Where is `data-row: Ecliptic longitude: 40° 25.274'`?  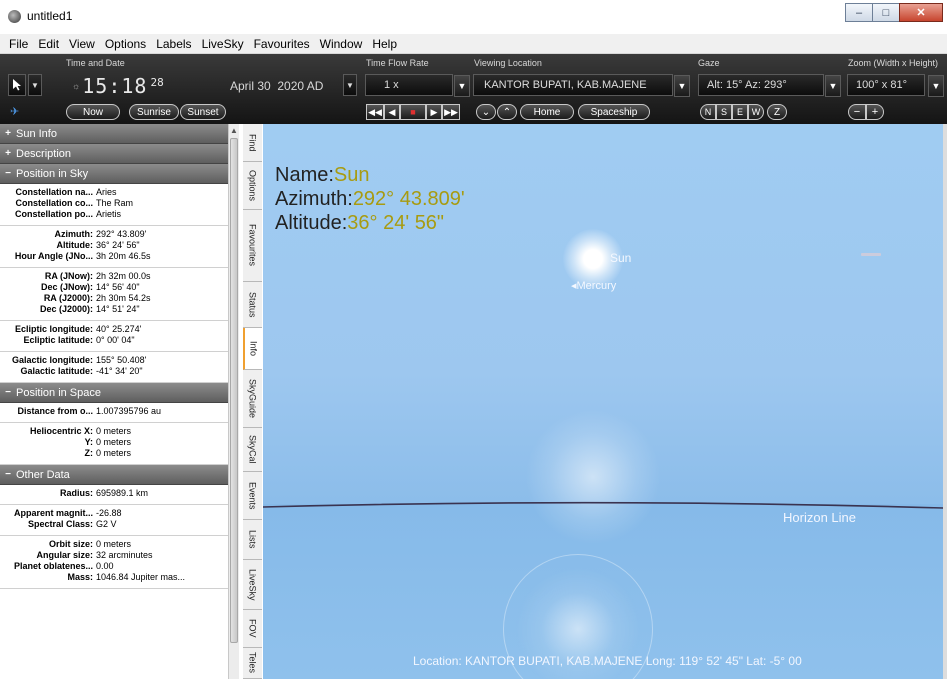 data-row: Ecliptic longitude: 40° 25.274' is located at coordinates (114, 329).